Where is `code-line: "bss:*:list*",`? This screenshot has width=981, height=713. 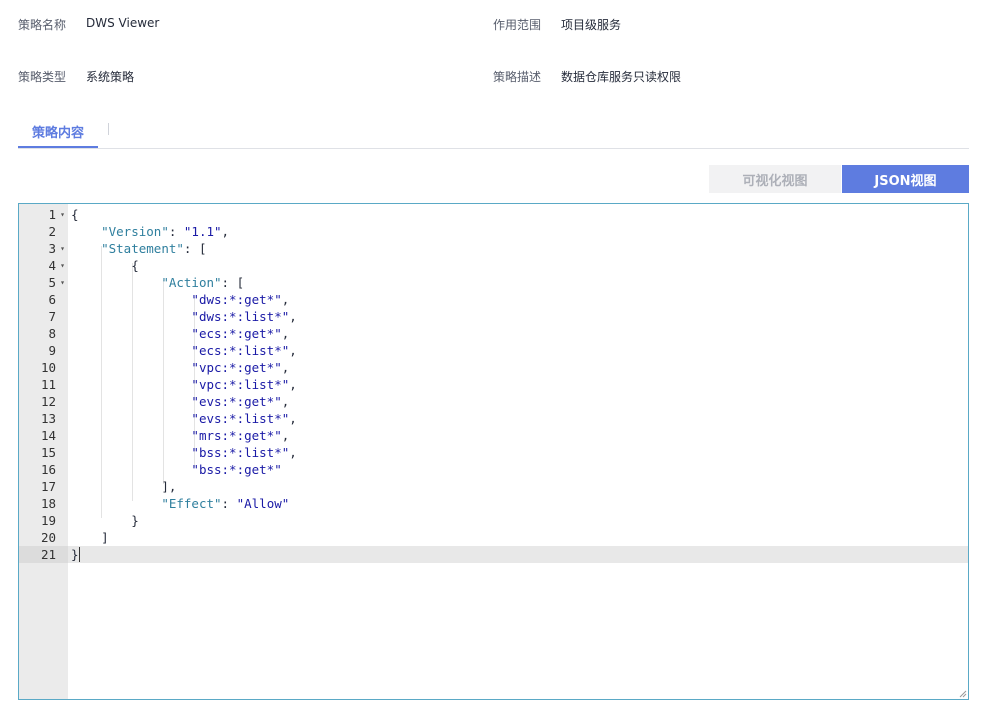
code-line: "bss:*:list*", is located at coordinates (518, 452).